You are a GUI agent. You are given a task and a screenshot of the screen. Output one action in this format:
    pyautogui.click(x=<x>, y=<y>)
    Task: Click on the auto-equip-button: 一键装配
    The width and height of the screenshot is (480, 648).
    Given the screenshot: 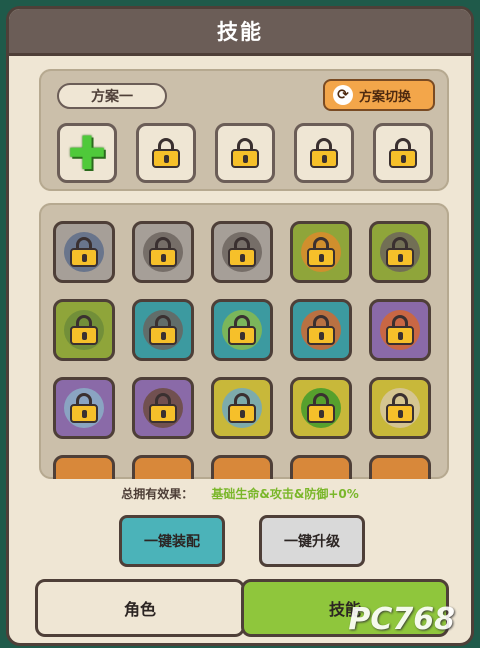 What is the action you would take?
    pyautogui.click(x=172, y=541)
    